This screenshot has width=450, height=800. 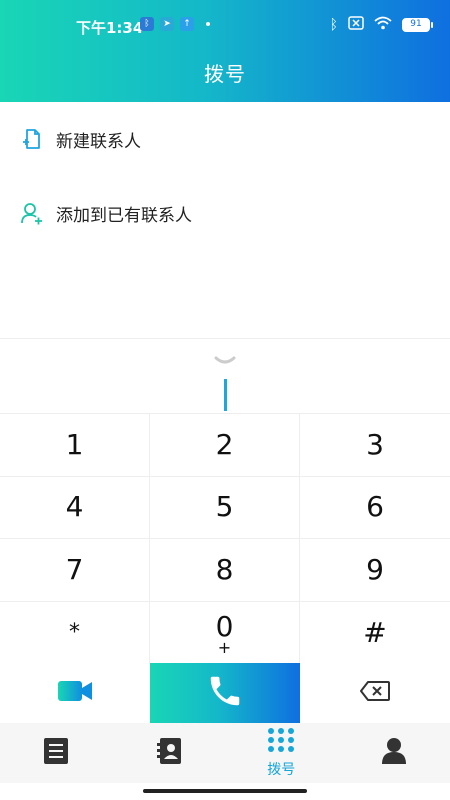 I want to click on key-digit: 4, so click(x=74, y=507).